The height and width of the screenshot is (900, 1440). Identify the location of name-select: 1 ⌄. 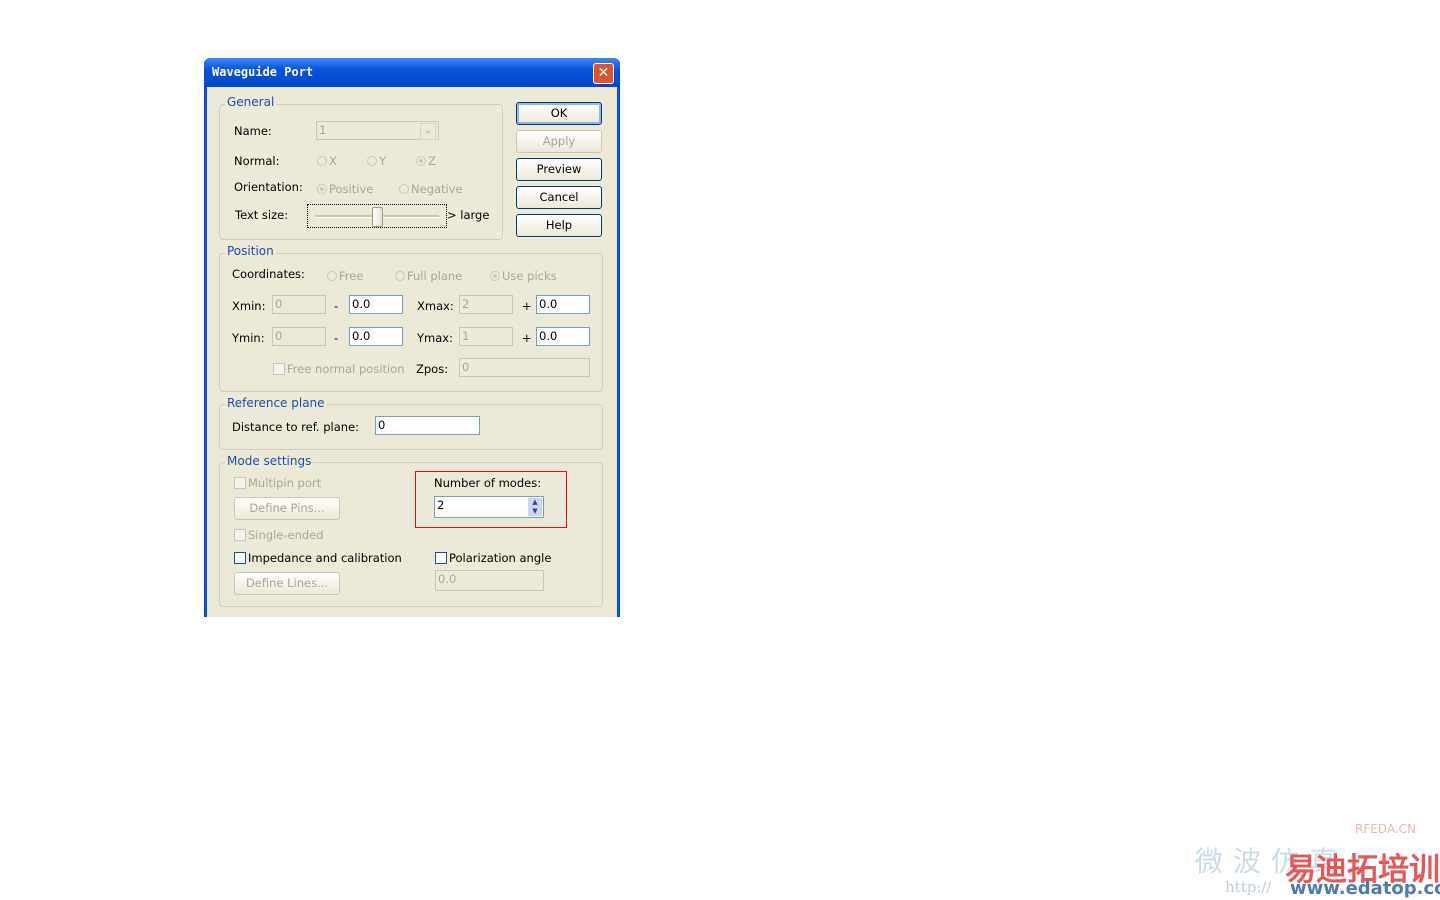
(377, 130).